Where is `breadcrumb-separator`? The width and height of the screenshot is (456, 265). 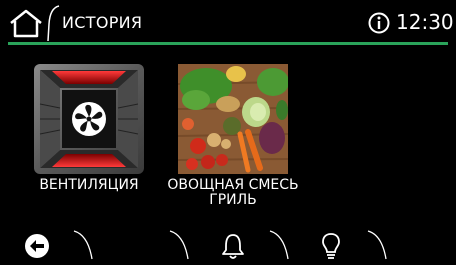
breadcrumb-separator is located at coordinates (53, 23).